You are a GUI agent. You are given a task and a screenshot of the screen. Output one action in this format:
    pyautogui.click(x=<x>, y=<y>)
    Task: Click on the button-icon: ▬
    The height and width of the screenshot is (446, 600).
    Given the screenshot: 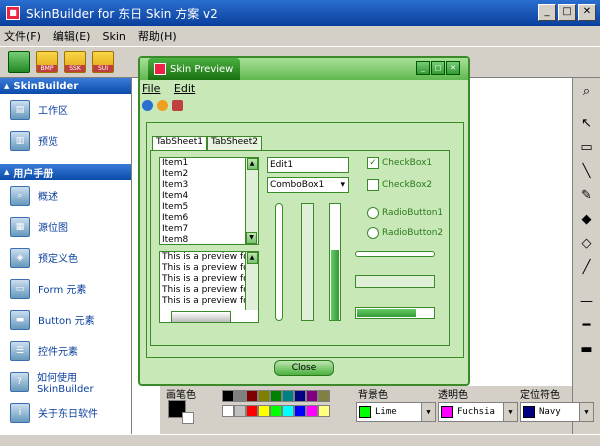 What is the action you would take?
    pyautogui.click(x=20, y=319)
    